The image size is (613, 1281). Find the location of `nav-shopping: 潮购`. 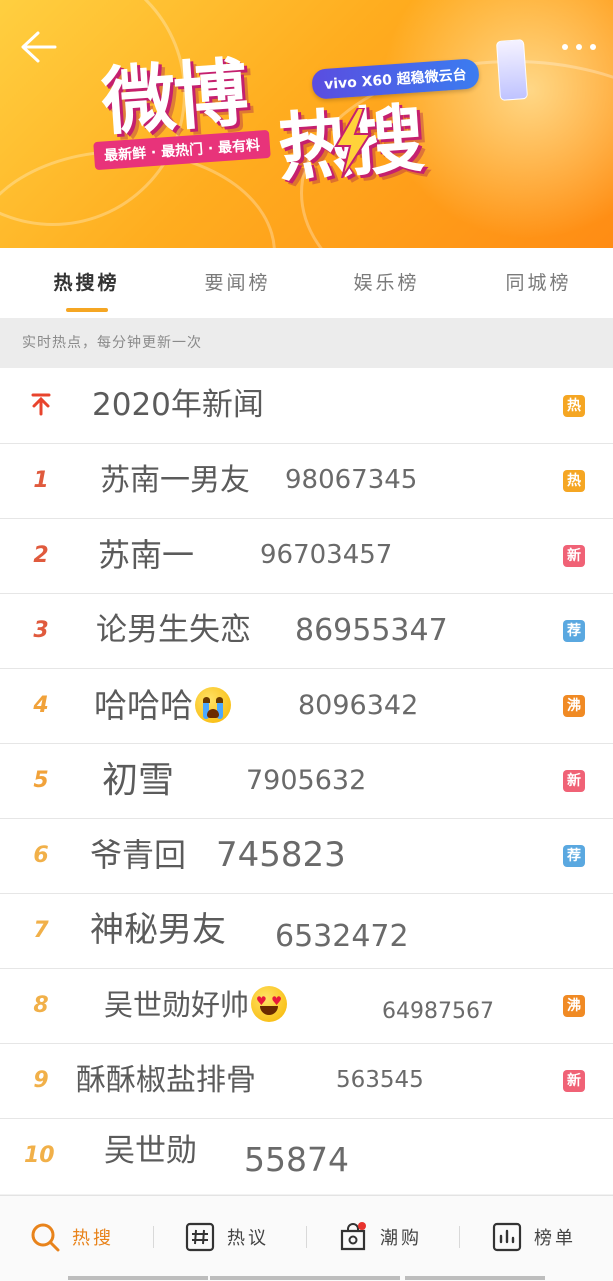

nav-shopping: 潮购 is located at coordinates (384, 1236).